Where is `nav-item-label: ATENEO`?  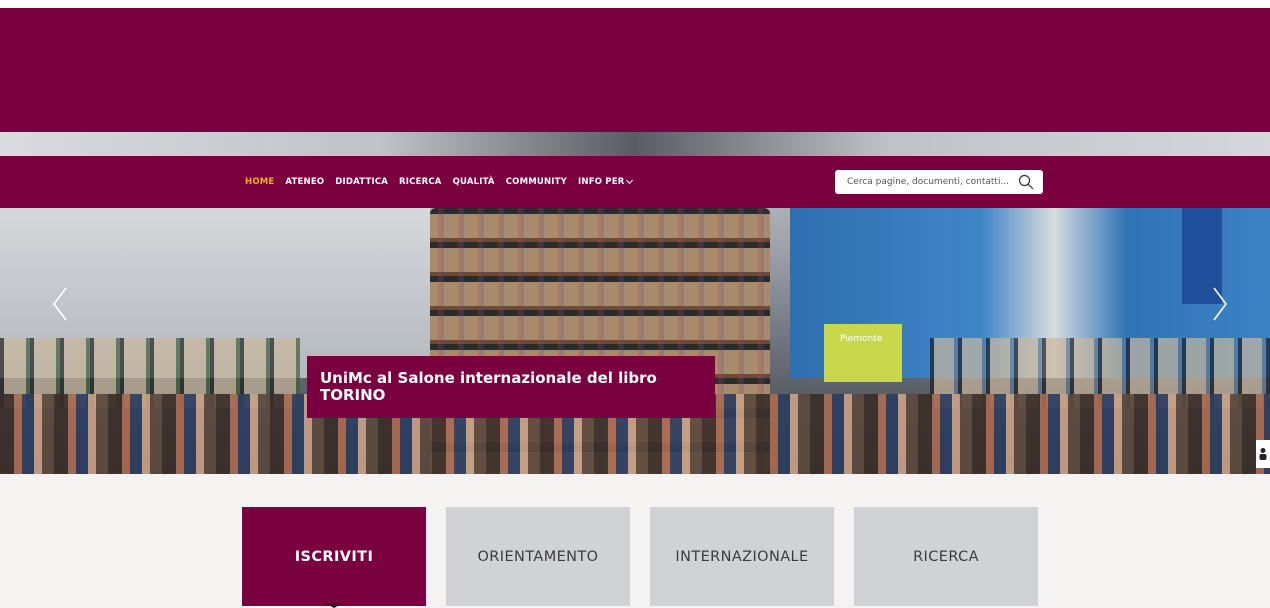 nav-item-label: ATENEO is located at coordinates (305, 182).